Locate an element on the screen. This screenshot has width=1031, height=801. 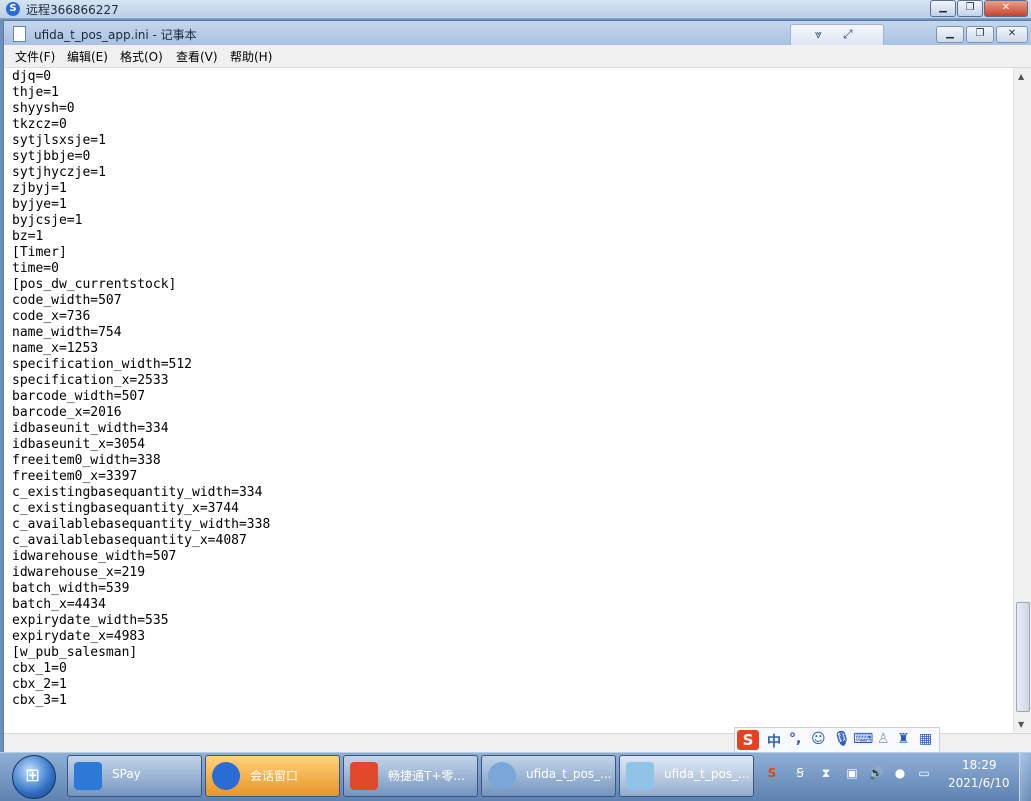
remote-window-title: 远程366866227 is located at coordinates (72, 10).